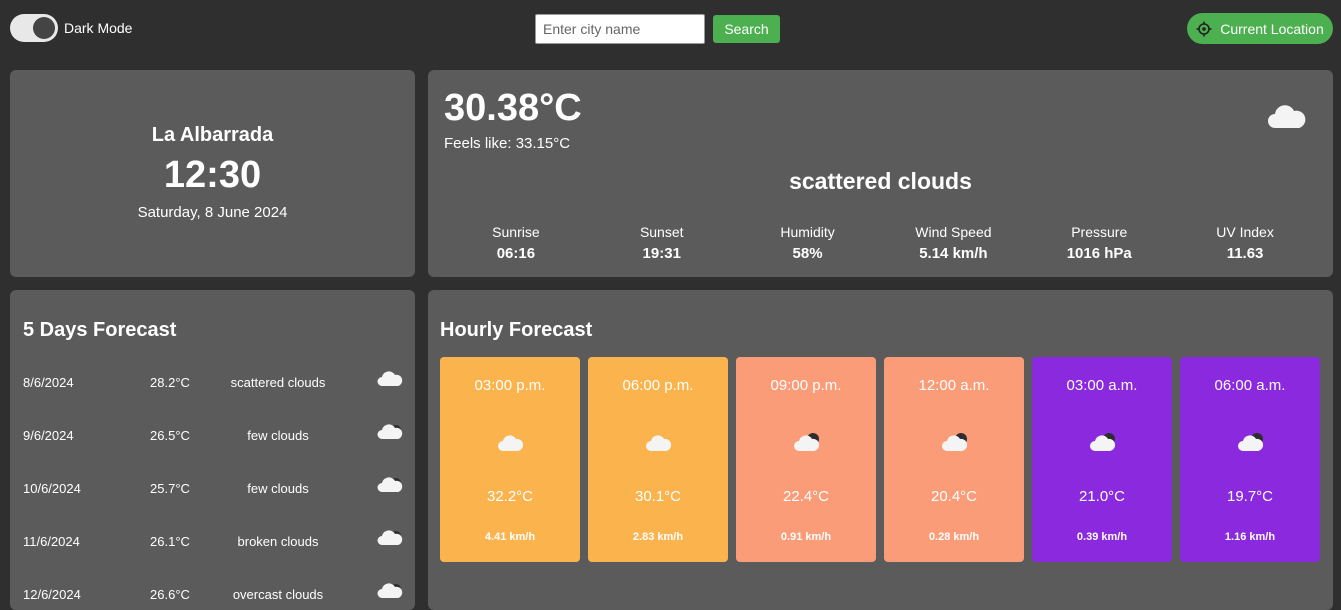  I want to click on hourly-time: 06:00 p.m., so click(658, 385).